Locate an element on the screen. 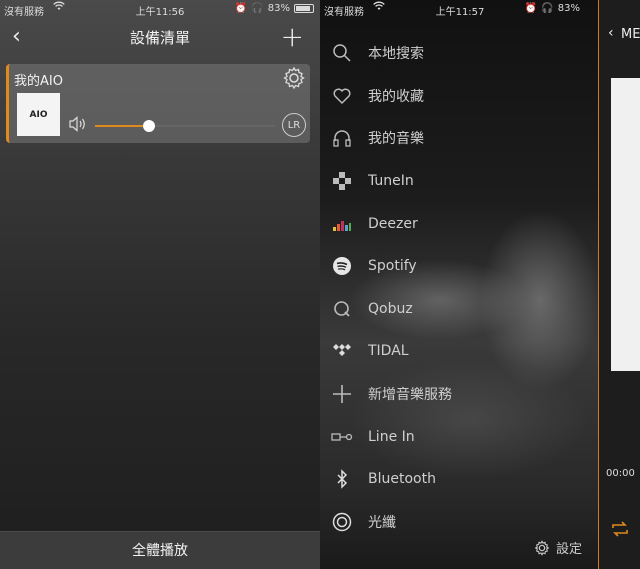 The image size is (640, 569). menu-item-label: TuneIn is located at coordinates (391, 181).